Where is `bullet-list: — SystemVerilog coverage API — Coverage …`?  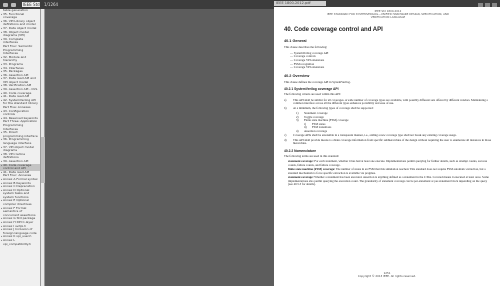
bullet-list: — SystemVerilog coverage API — Coverage … is located at coordinates (391, 60).